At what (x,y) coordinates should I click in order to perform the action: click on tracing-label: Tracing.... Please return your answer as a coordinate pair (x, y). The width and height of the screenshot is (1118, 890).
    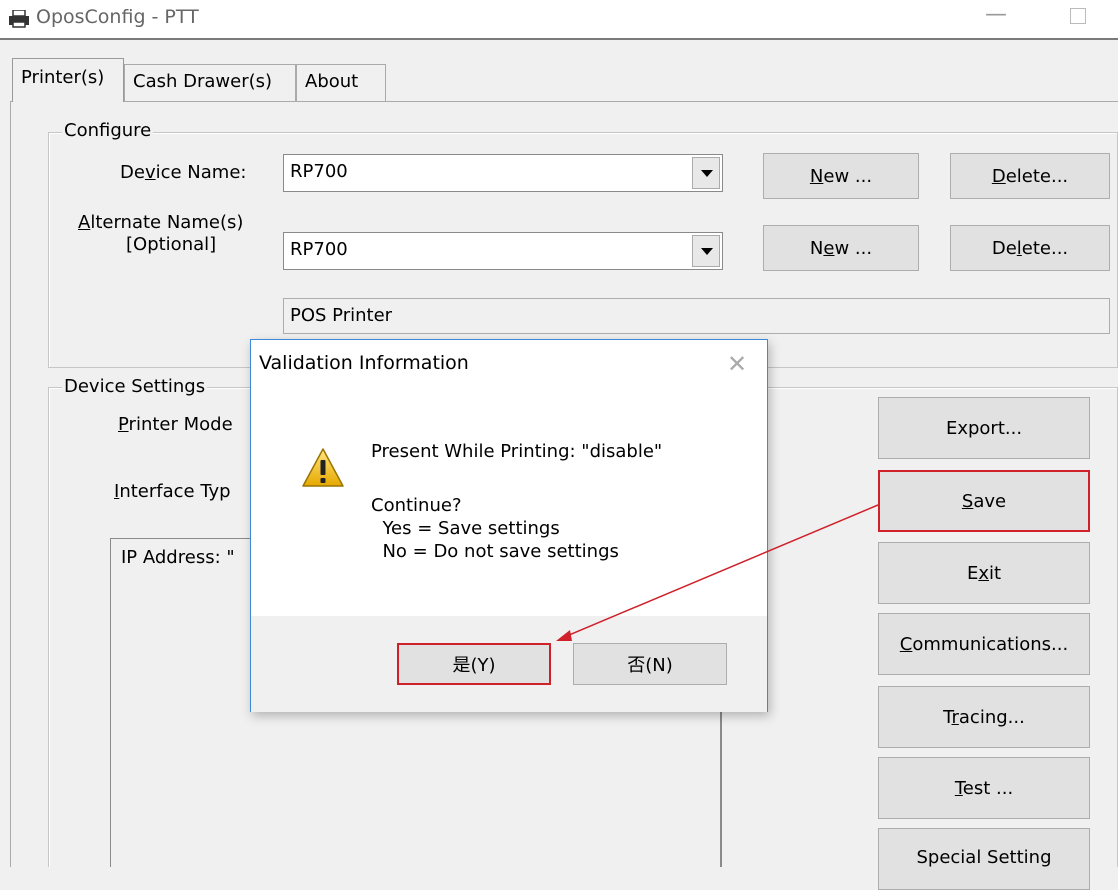
    Looking at the image, I should click on (984, 717).